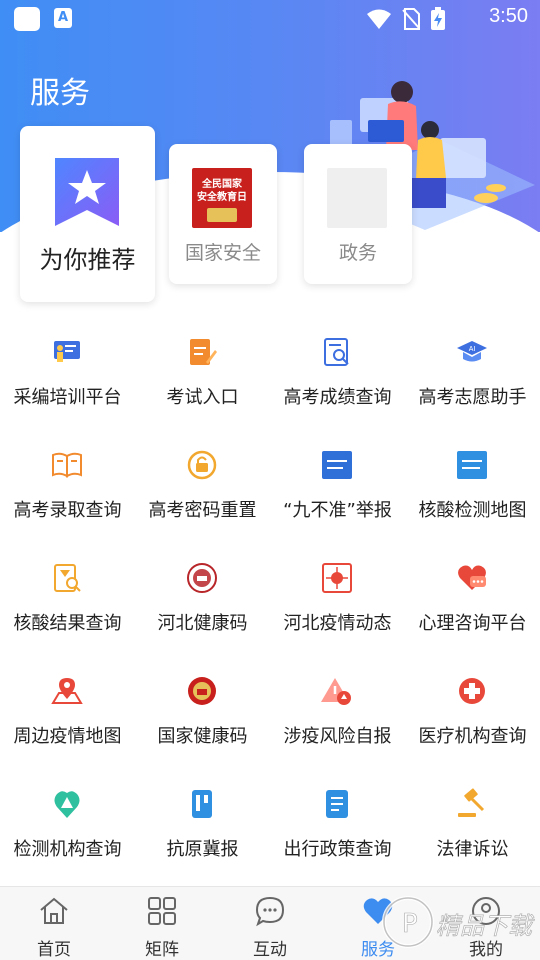 The image size is (540, 960). Describe the element at coordinates (472, 715) in the screenshot. I see `service-cell: 医疗机构查询` at that location.